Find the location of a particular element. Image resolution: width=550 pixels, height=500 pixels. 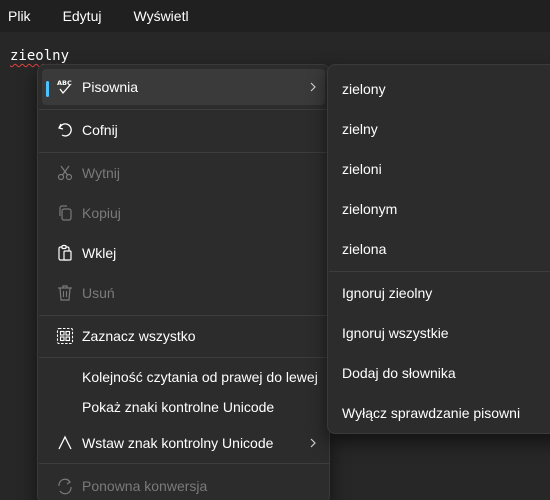

menu-item-pokaz-znaki-kontrolne: Pokaż znaki kontrolne Unicode is located at coordinates (183, 407).